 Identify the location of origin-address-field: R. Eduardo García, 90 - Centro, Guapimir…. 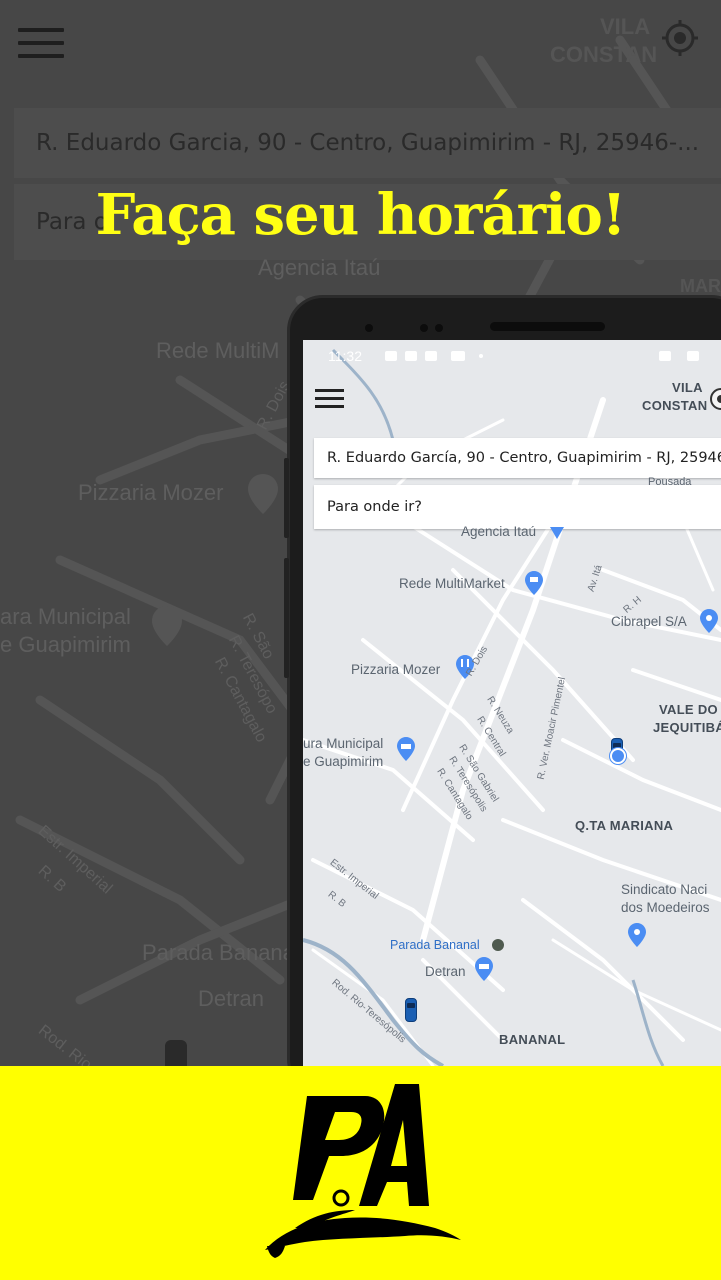
(517, 458).